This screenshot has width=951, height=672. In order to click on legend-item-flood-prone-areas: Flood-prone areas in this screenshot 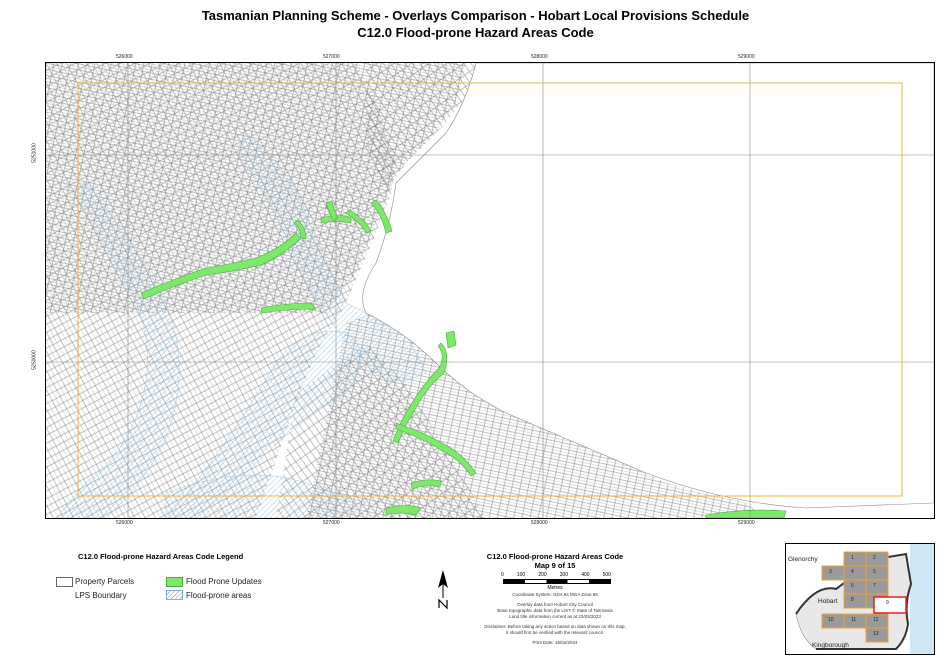, I will do `click(219, 595)`.